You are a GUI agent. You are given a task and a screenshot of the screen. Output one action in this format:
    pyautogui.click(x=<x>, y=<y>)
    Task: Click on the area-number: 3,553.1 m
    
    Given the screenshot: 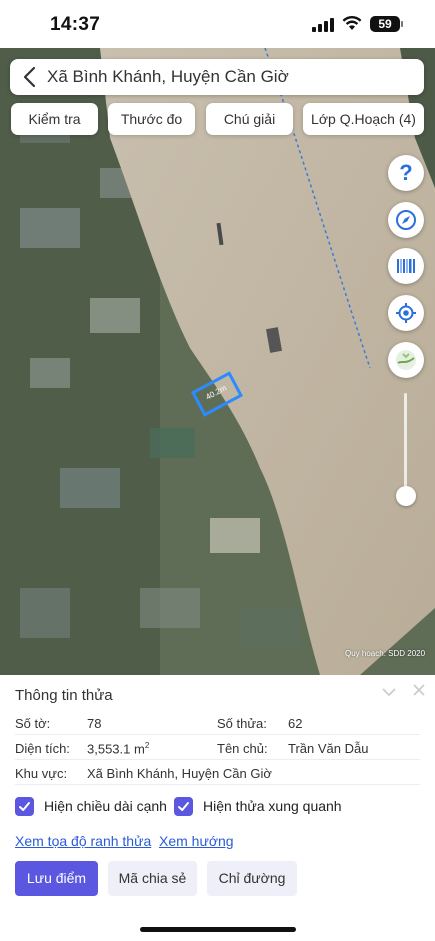 What is the action you would take?
    pyautogui.click(x=116, y=749)
    